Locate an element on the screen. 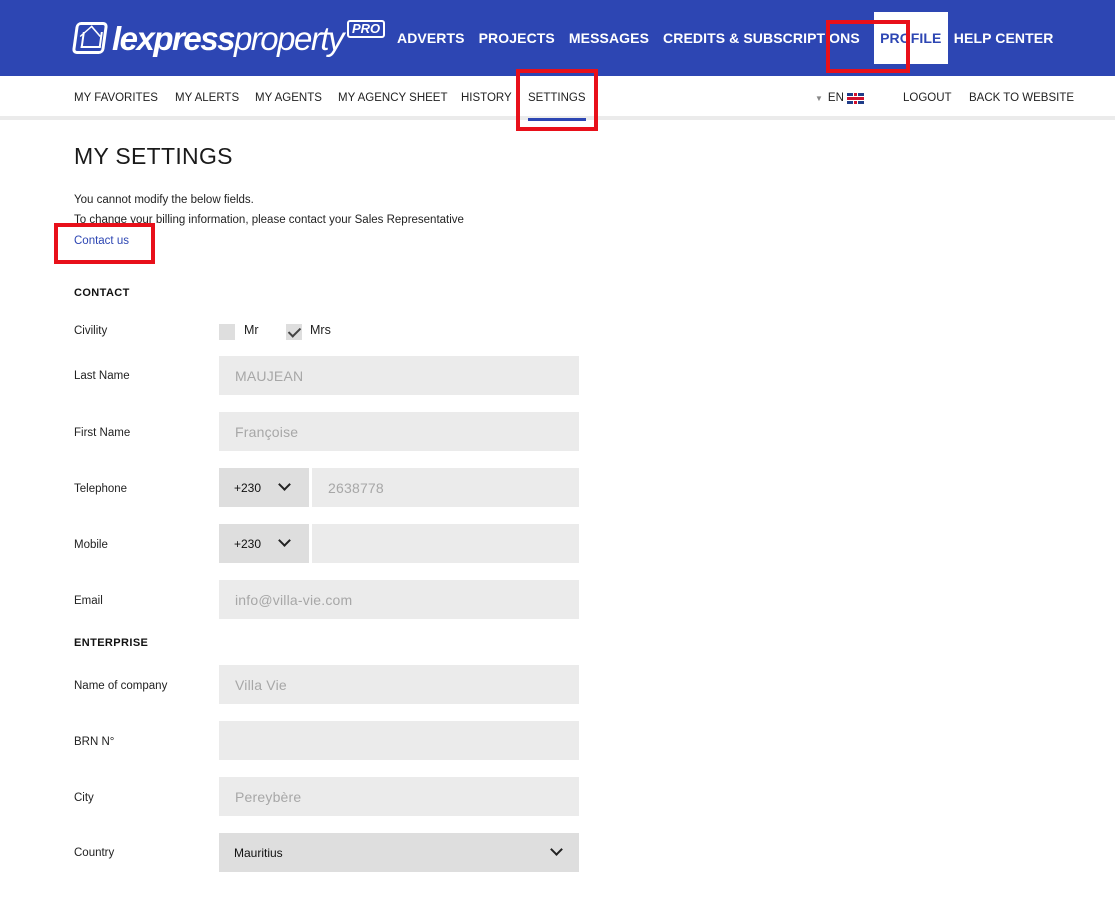 The height and width of the screenshot is (899, 1115). telephone-prefix-value: +230 is located at coordinates (248, 487).